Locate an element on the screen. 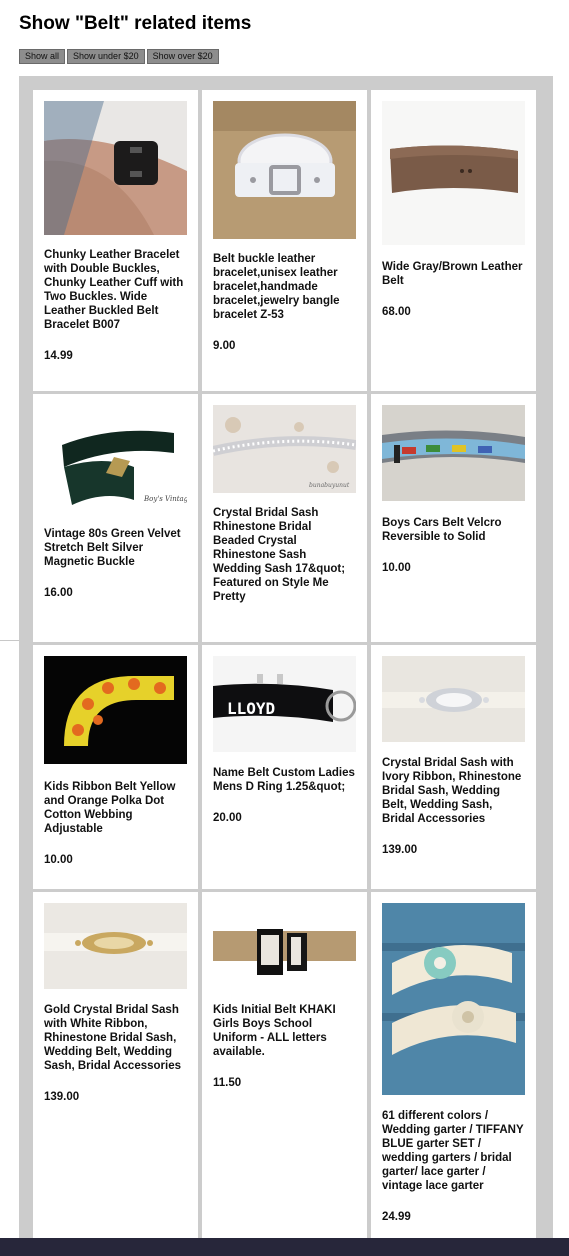 The width and height of the screenshot is (569, 1256). show-all-button: Show all is located at coordinates (42, 56).